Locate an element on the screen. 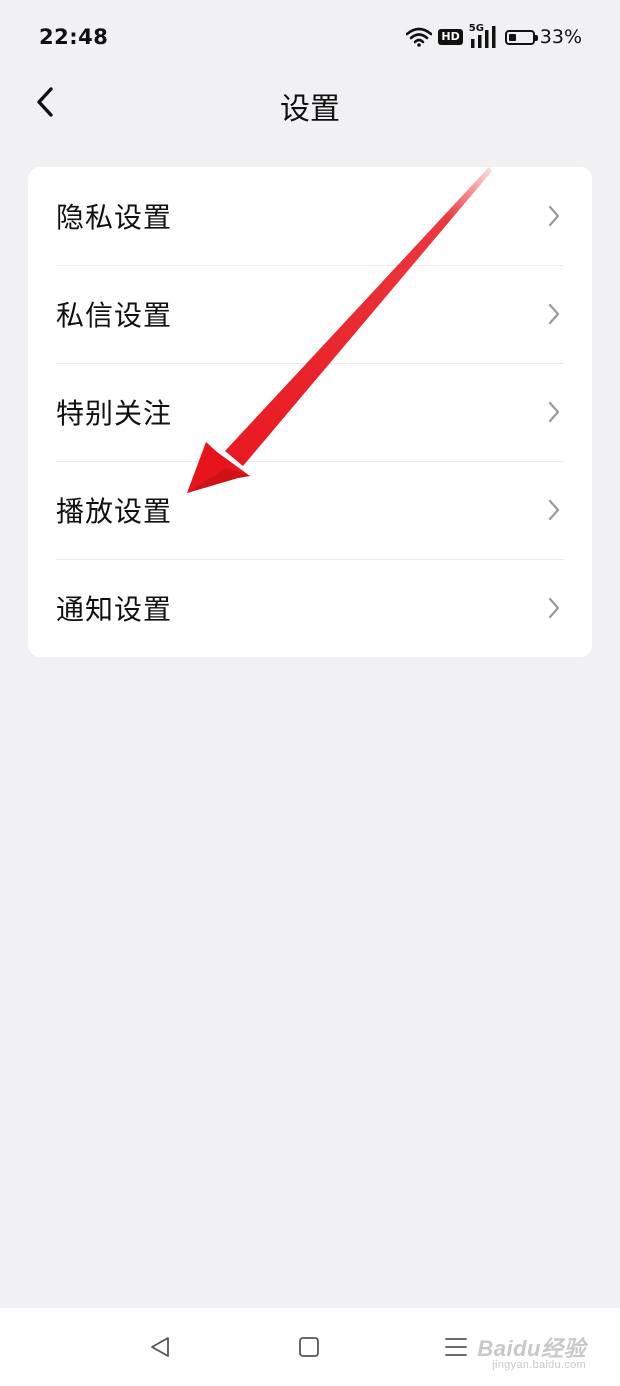  watermark-brand: Baidu经验 is located at coordinates (531, 1349).